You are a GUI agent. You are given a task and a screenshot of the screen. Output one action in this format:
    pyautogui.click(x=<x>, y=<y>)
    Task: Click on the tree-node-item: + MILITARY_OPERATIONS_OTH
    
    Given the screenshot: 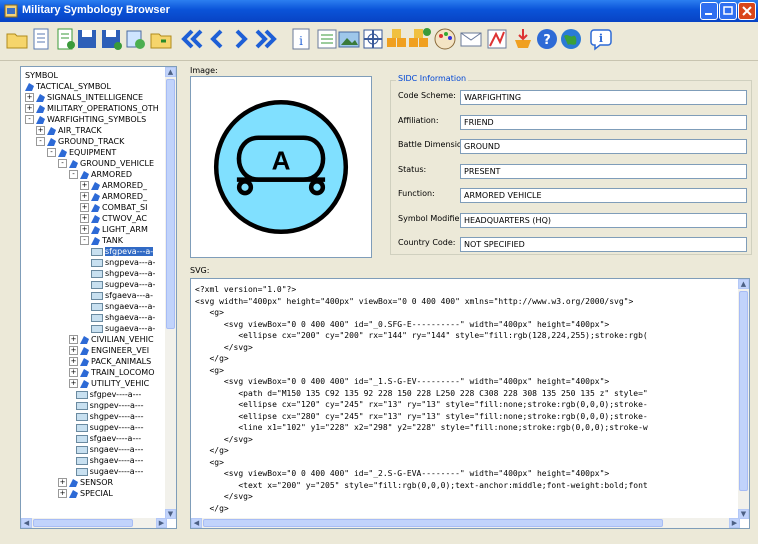 What is the action you would take?
    pyautogui.click(x=92, y=108)
    